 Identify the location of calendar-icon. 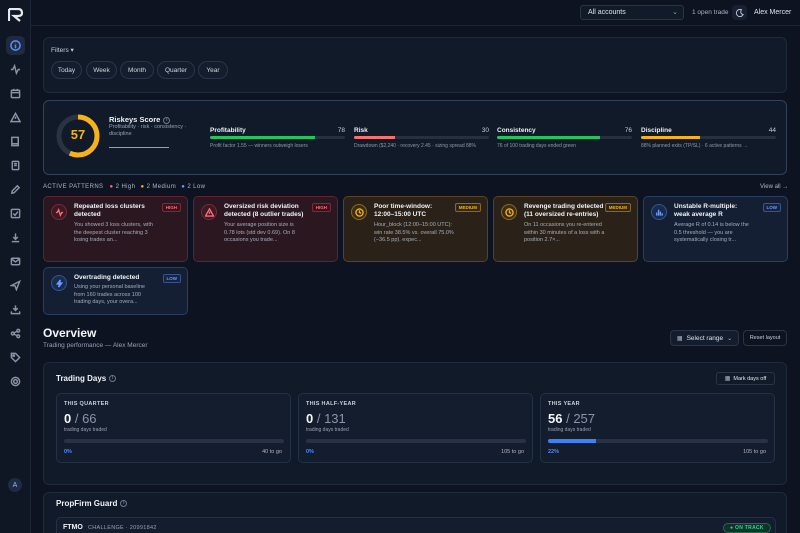
(15, 93).